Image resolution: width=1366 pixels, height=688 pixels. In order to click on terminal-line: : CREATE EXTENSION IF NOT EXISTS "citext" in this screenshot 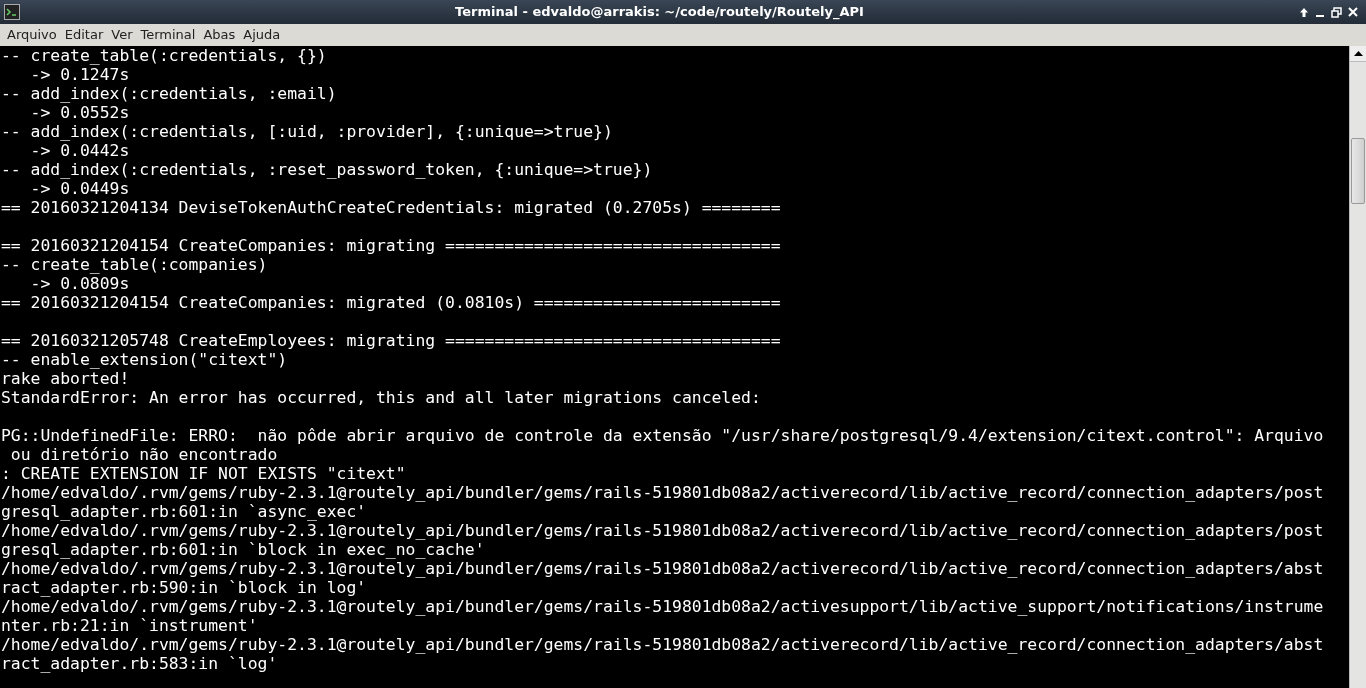, I will do `click(203, 473)`.